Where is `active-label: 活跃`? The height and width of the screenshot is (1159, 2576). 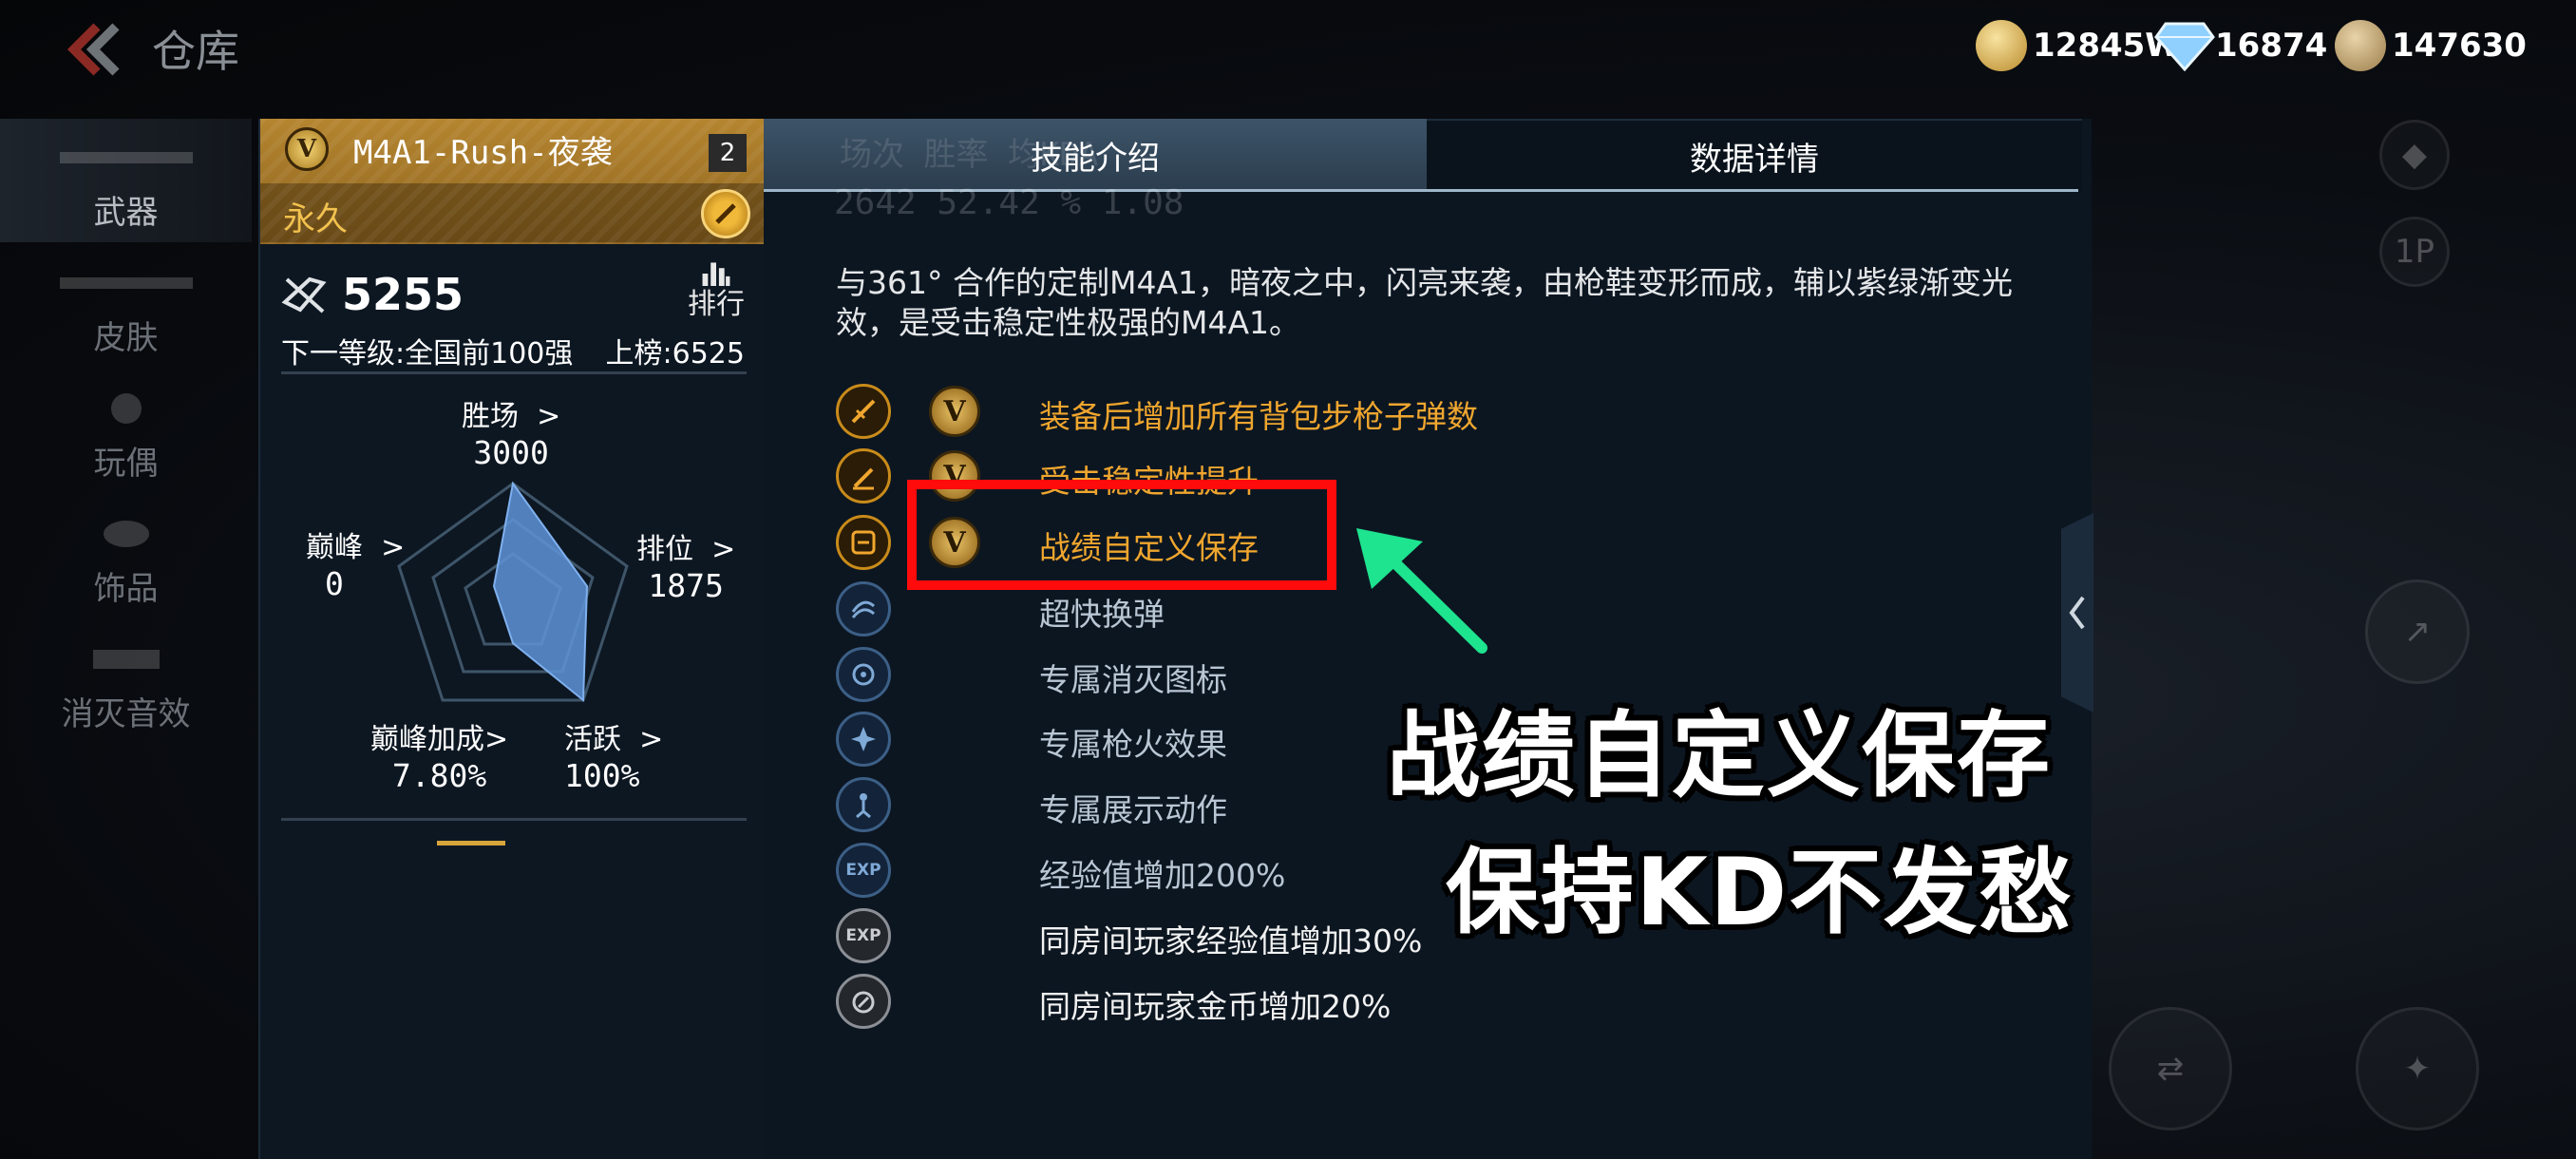 active-label: 活跃 is located at coordinates (592, 739).